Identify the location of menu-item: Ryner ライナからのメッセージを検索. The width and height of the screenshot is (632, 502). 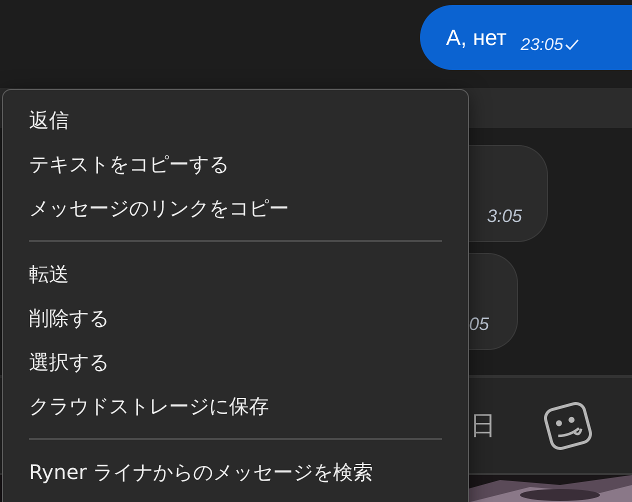
(235, 472).